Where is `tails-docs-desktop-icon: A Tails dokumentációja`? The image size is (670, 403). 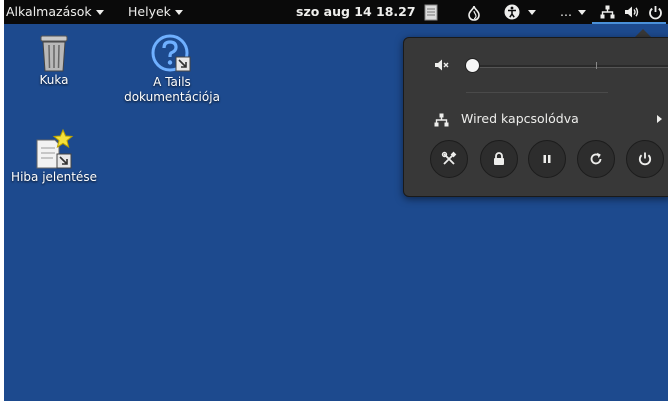
tails-docs-desktop-icon: A Tails dokumentációja is located at coordinates (172, 69).